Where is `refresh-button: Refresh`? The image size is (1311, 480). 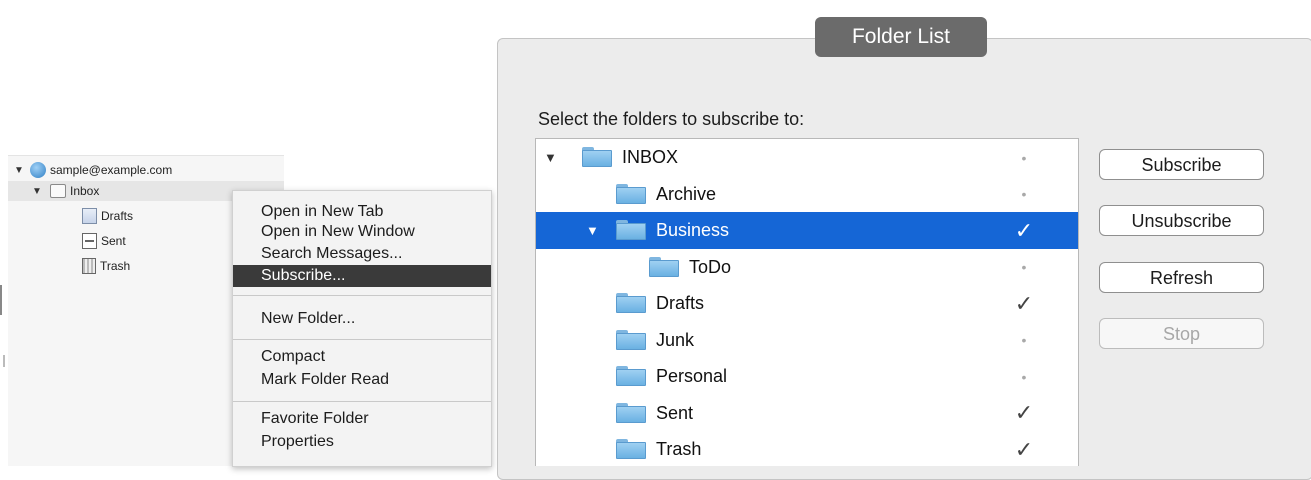
refresh-button: Refresh is located at coordinates (1181, 277).